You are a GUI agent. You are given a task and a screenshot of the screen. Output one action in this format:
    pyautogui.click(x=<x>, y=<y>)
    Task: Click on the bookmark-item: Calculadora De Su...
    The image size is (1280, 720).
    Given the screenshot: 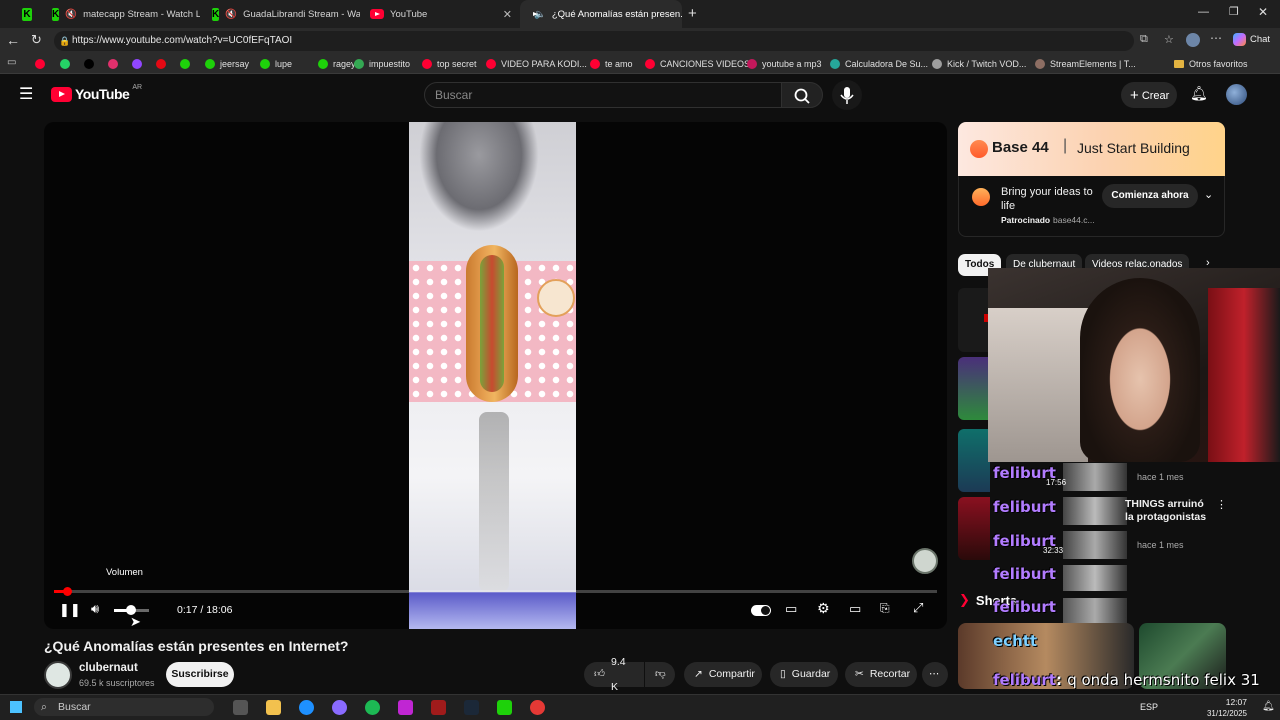 What is the action you would take?
    pyautogui.click(x=879, y=64)
    